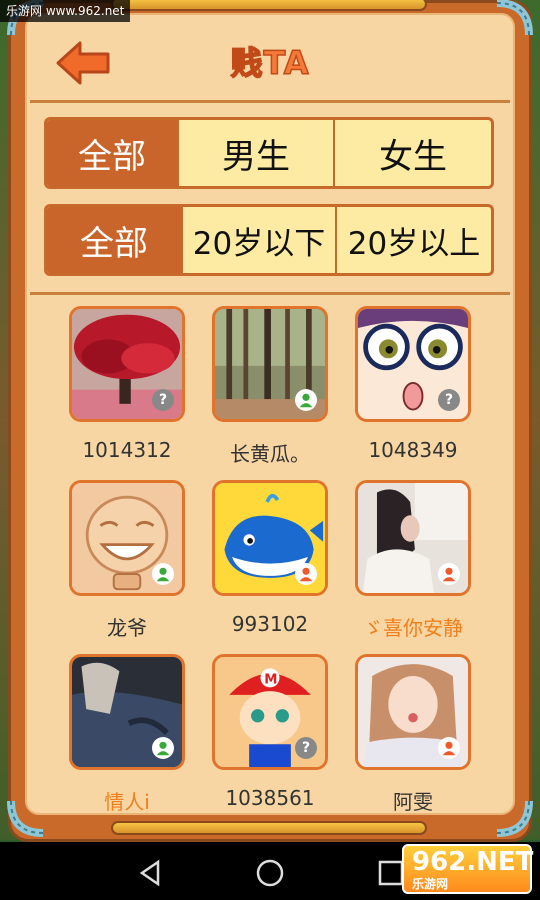 The height and width of the screenshot is (900, 540). What do you see at coordinates (258, 240) in the screenshot?
I see `age-filter-under-20: 20岁以下` at bounding box center [258, 240].